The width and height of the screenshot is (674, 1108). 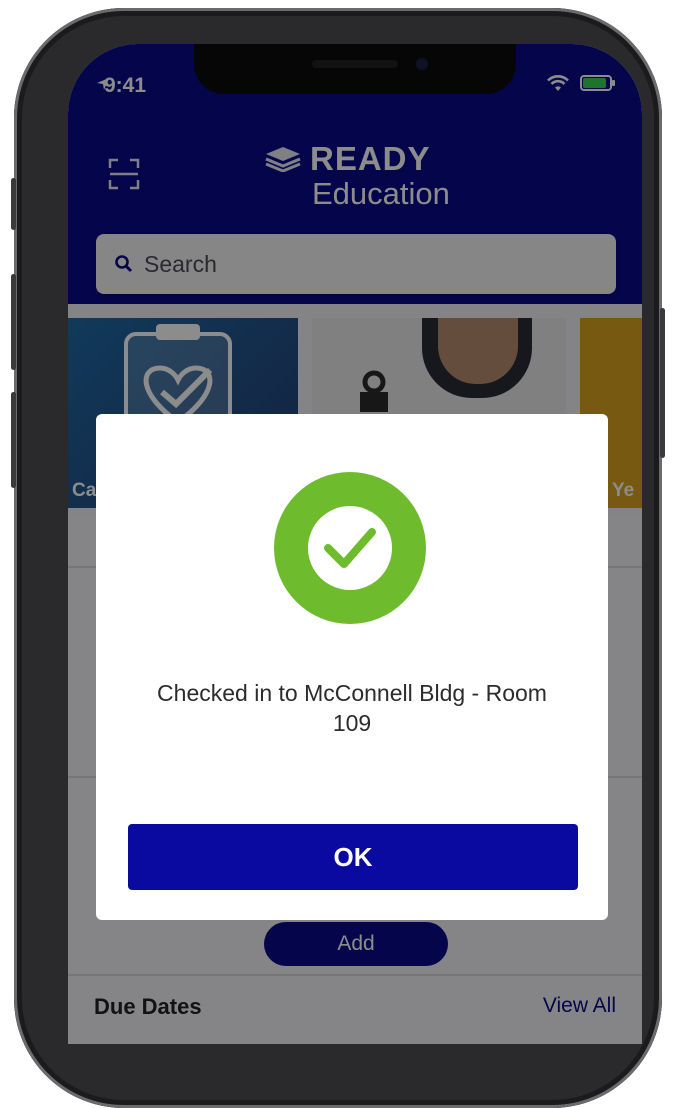 I want to click on volume-up-button, so click(x=13, y=322).